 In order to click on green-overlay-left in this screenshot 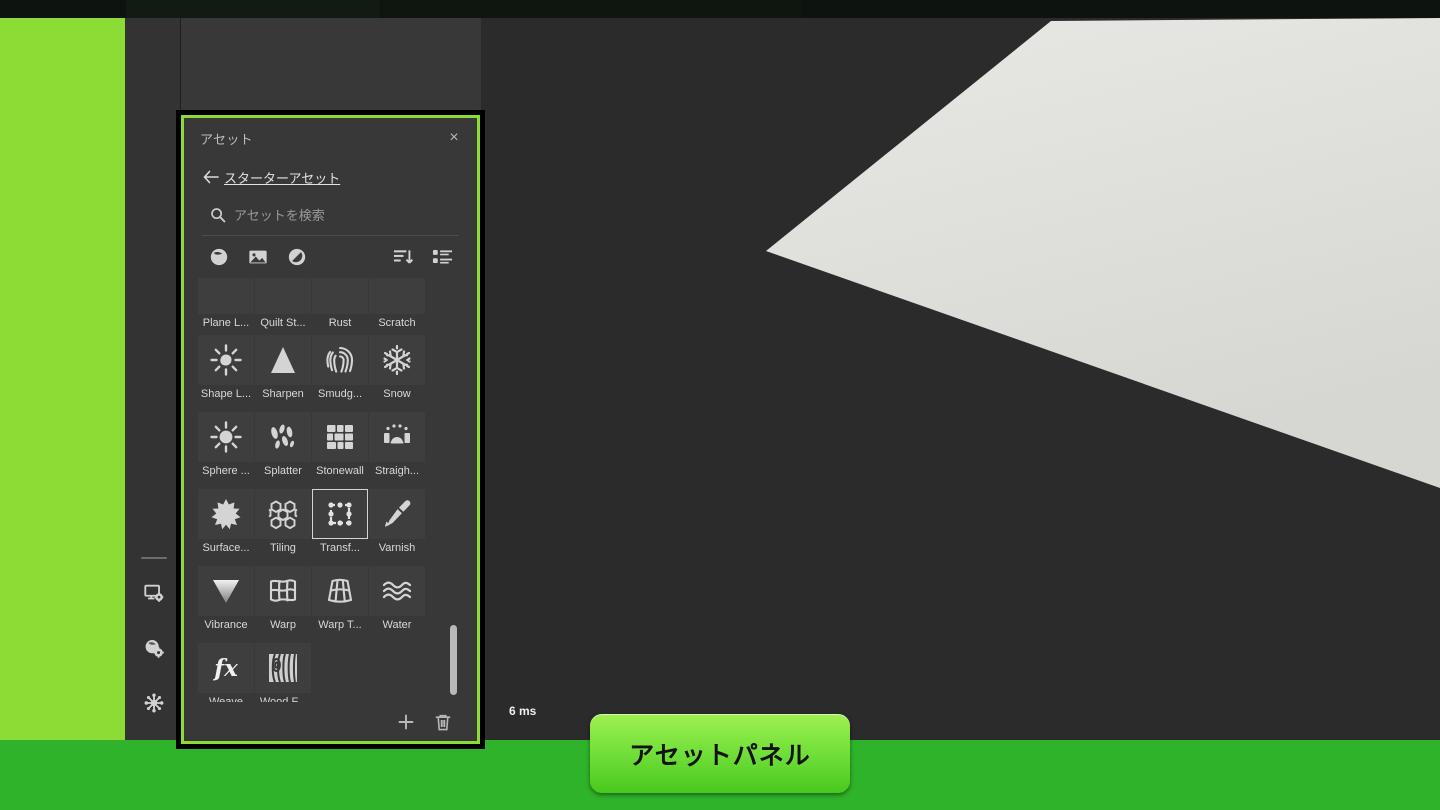, I will do `click(62, 379)`.